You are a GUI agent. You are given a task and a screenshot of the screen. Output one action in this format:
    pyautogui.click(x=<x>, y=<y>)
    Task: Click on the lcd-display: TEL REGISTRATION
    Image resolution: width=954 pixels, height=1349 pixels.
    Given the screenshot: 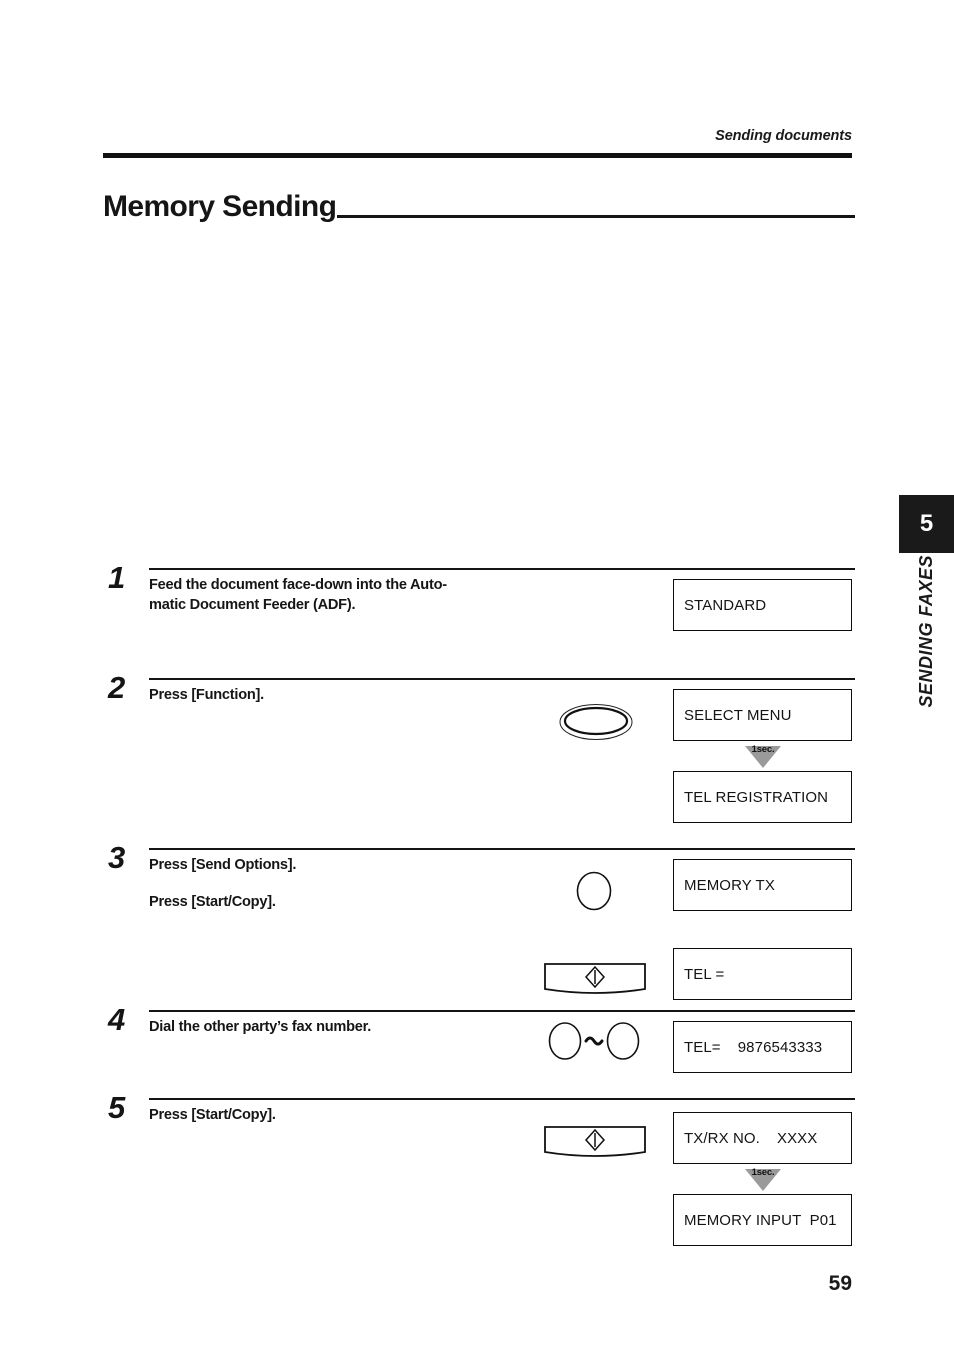 What is the action you would take?
    pyautogui.click(x=762, y=797)
    